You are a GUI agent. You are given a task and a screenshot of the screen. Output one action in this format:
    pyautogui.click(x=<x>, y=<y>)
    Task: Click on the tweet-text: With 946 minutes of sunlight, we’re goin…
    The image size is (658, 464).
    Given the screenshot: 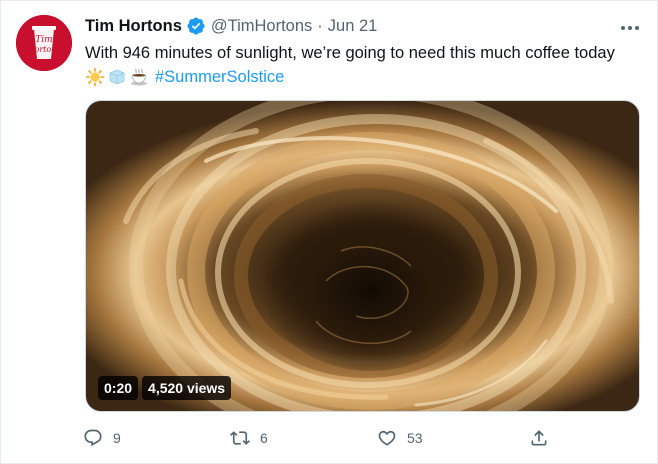 What is the action you would take?
    pyautogui.click(x=370, y=65)
    